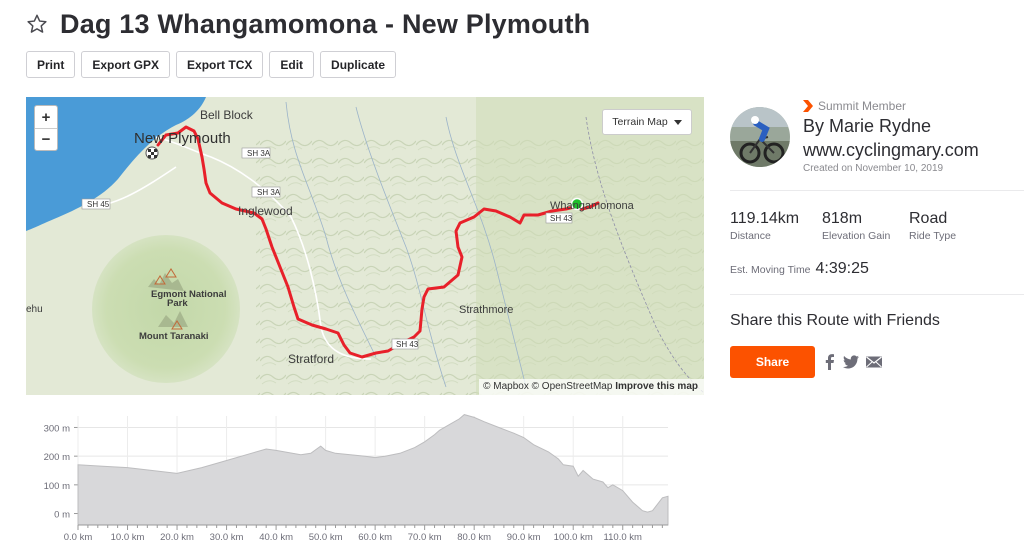 This screenshot has width=1024, height=556. What do you see at coordinates (851, 362) in the screenshot?
I see `twitter-icon` at bounding box center [851, 362].